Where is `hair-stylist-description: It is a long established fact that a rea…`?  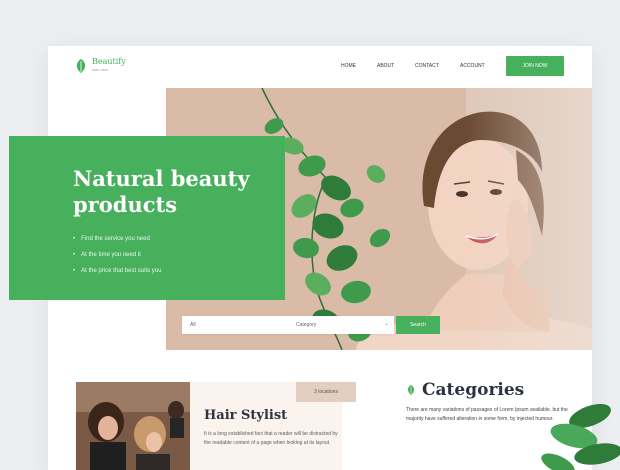 hair-stylist-description: It is a long established fact that a rea… is located at coordinates (271, 438).